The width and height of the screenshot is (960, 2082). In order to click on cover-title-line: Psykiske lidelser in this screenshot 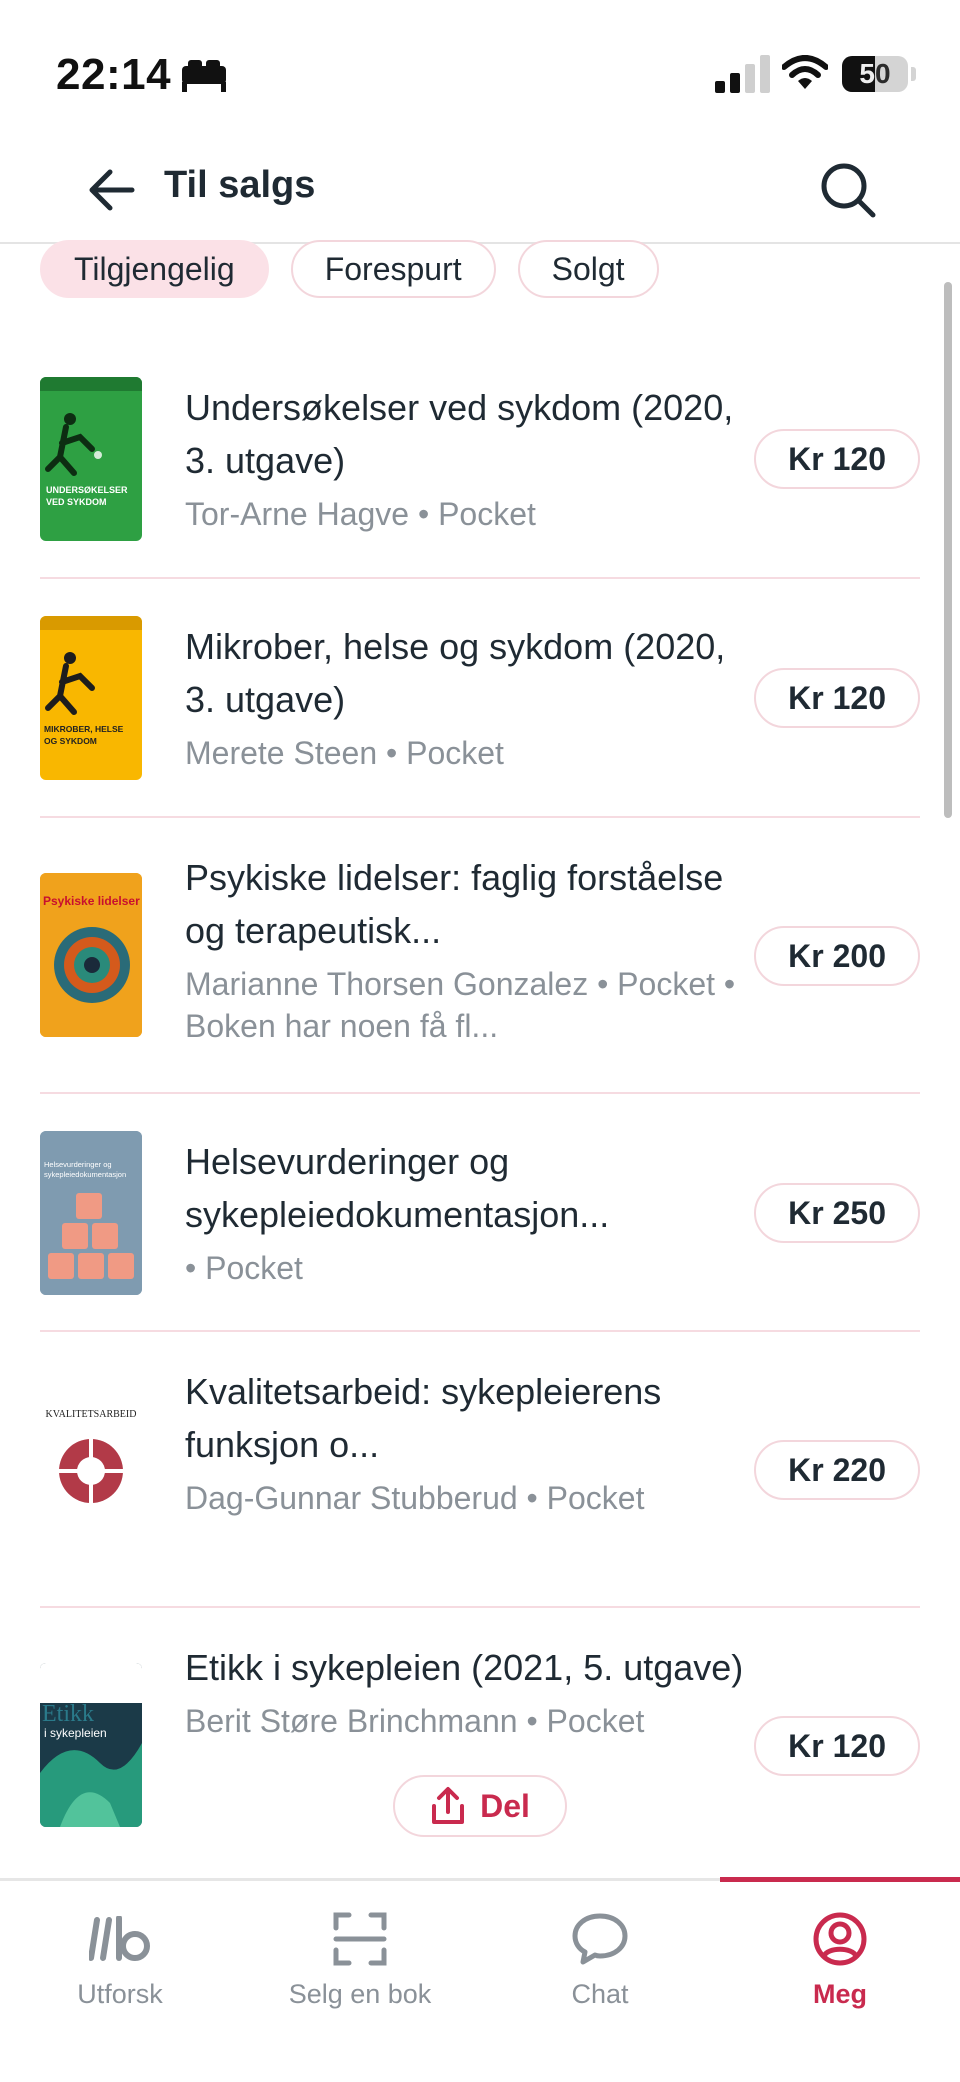, I will do `click(91, 901)`.